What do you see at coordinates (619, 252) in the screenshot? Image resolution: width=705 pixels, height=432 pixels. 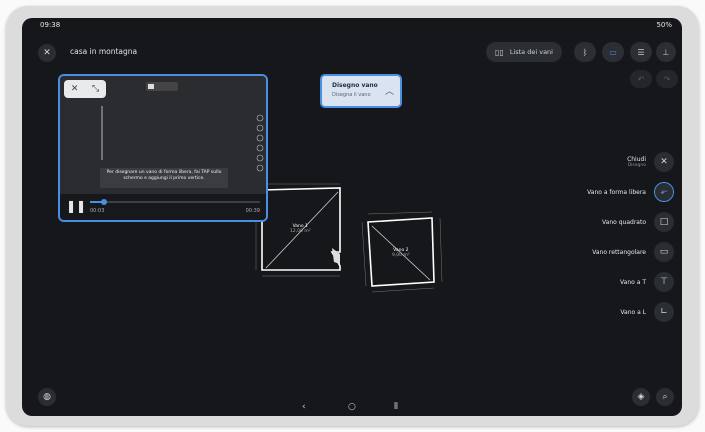 I see `rectangle-label: Vano rettangolare` at bounding box center [619, 252].